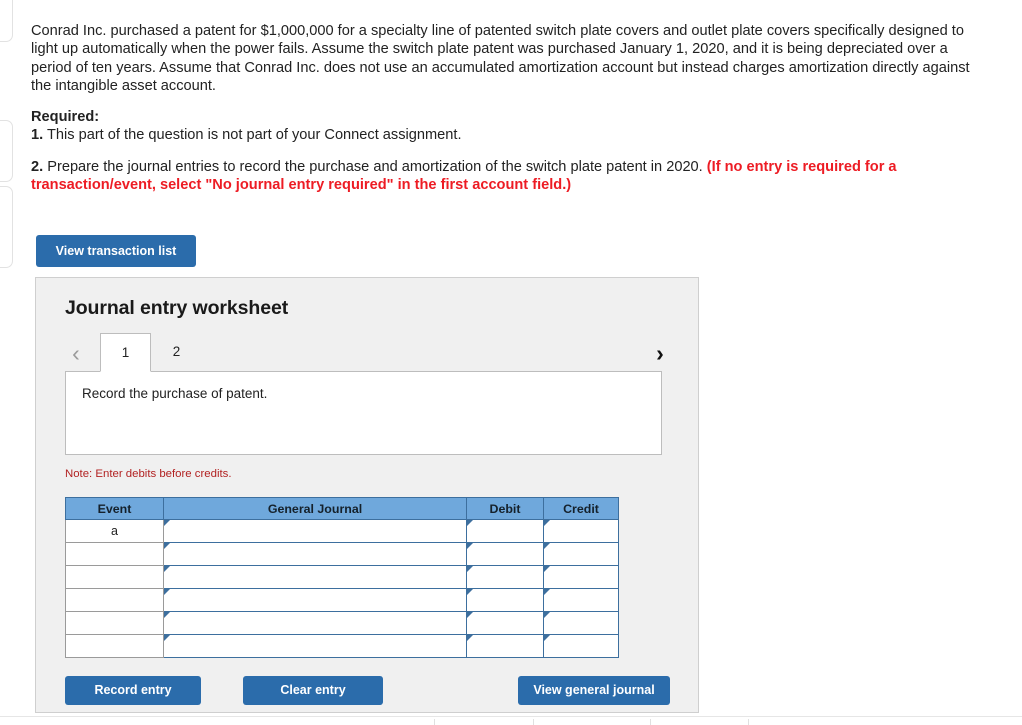 The image size is (1022, 725). Describe the element at coordinates (511, 716) in the screenshot. I see `bottom-divider` at that location.